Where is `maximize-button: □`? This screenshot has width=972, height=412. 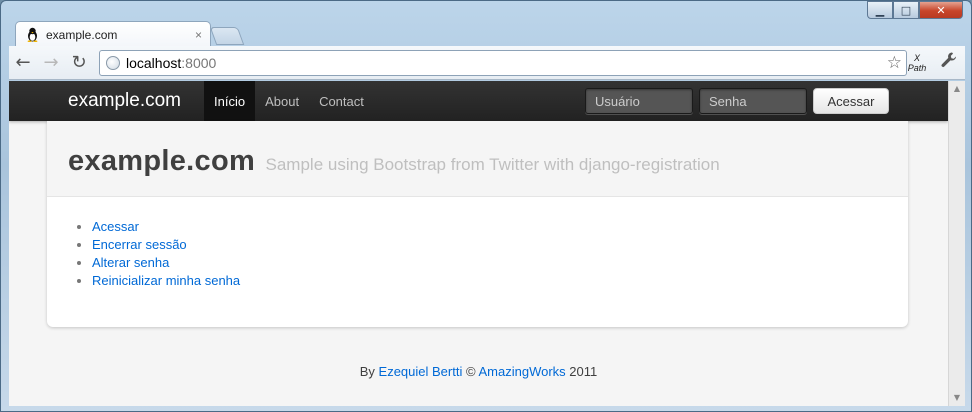 maximize-button: □ is located at coordinates (906, 10).